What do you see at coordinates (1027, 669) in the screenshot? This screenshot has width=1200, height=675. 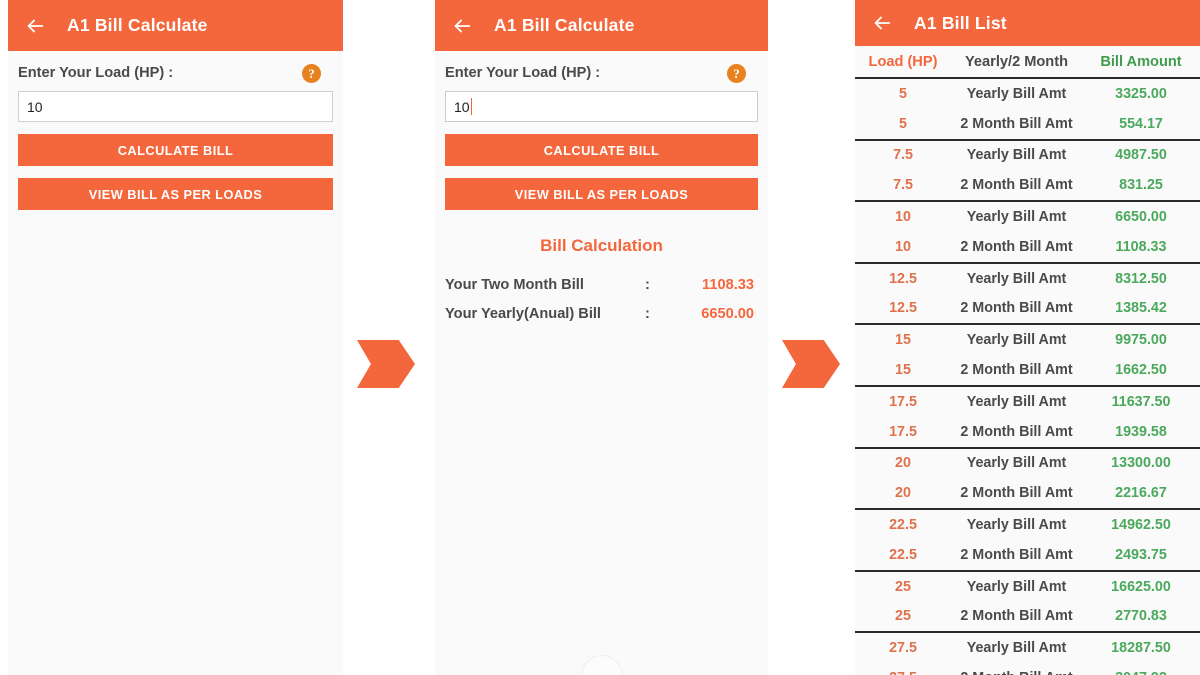 I see `table-row: 27.52 Month Bill Amt3047.92` at bounding box center [1027, 669].